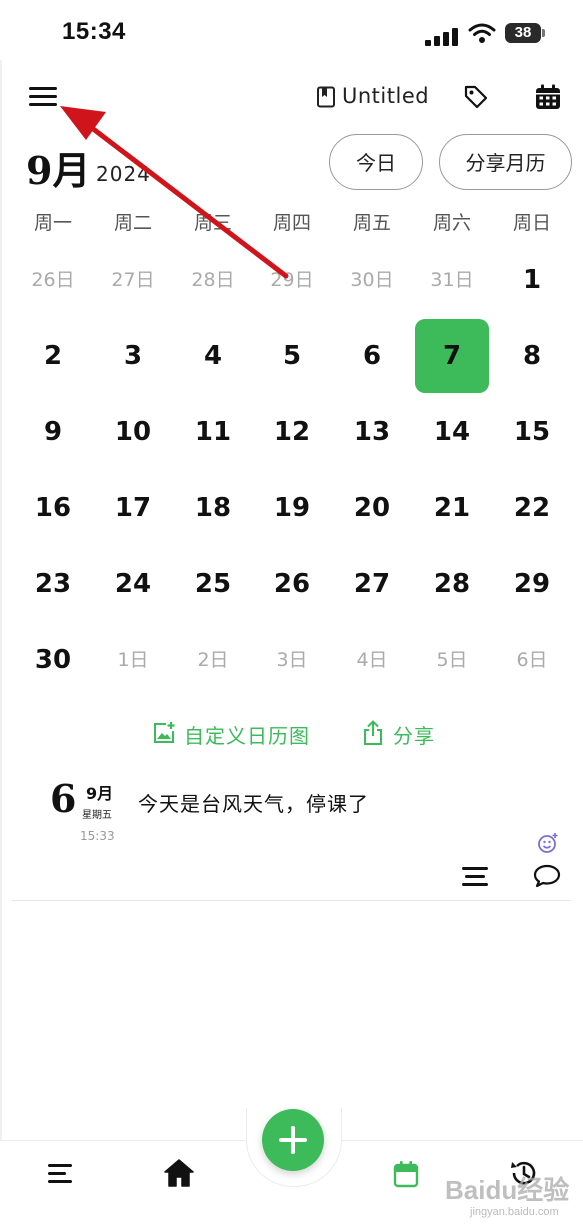 The image size is (583, 1228). I want to click on calendar-day: 6, so click(372, 356).